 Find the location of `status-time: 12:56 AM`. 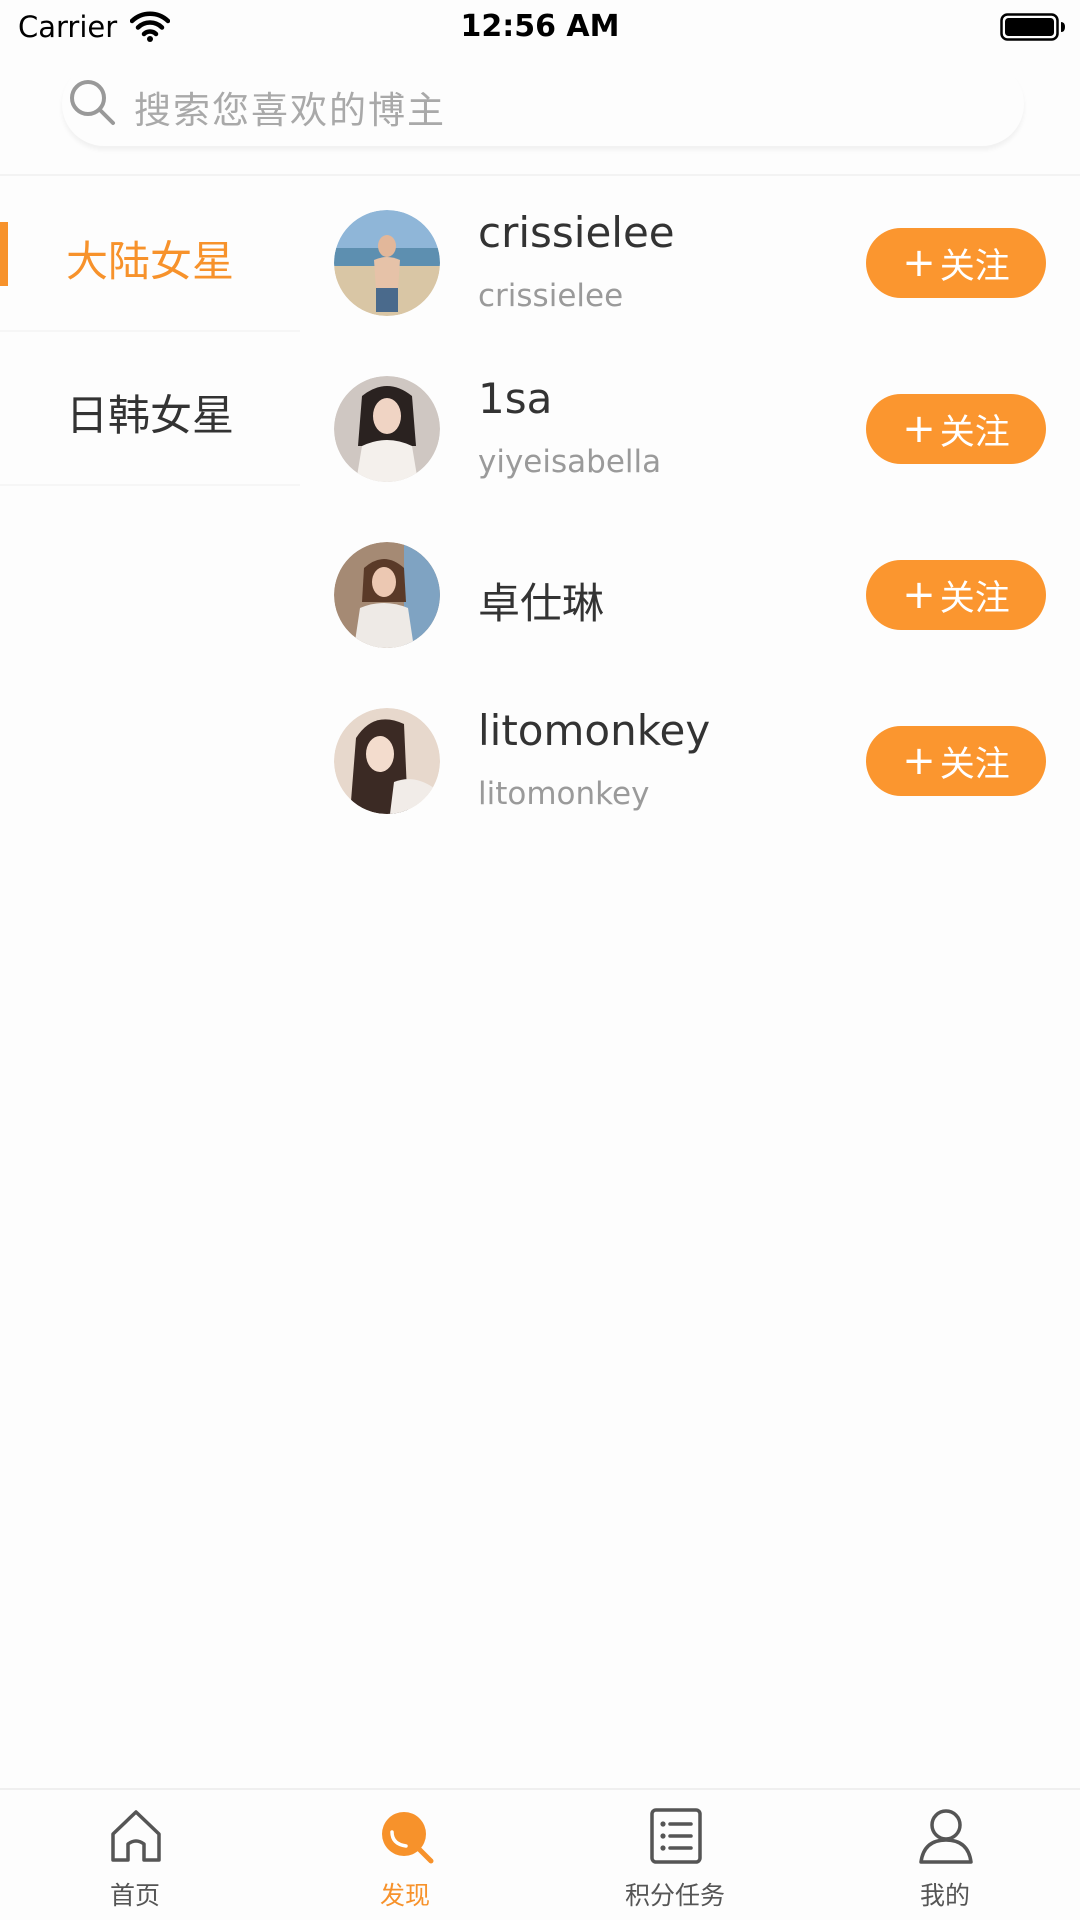

status-time: 12:56 AM is located at coordinates (540, 26).